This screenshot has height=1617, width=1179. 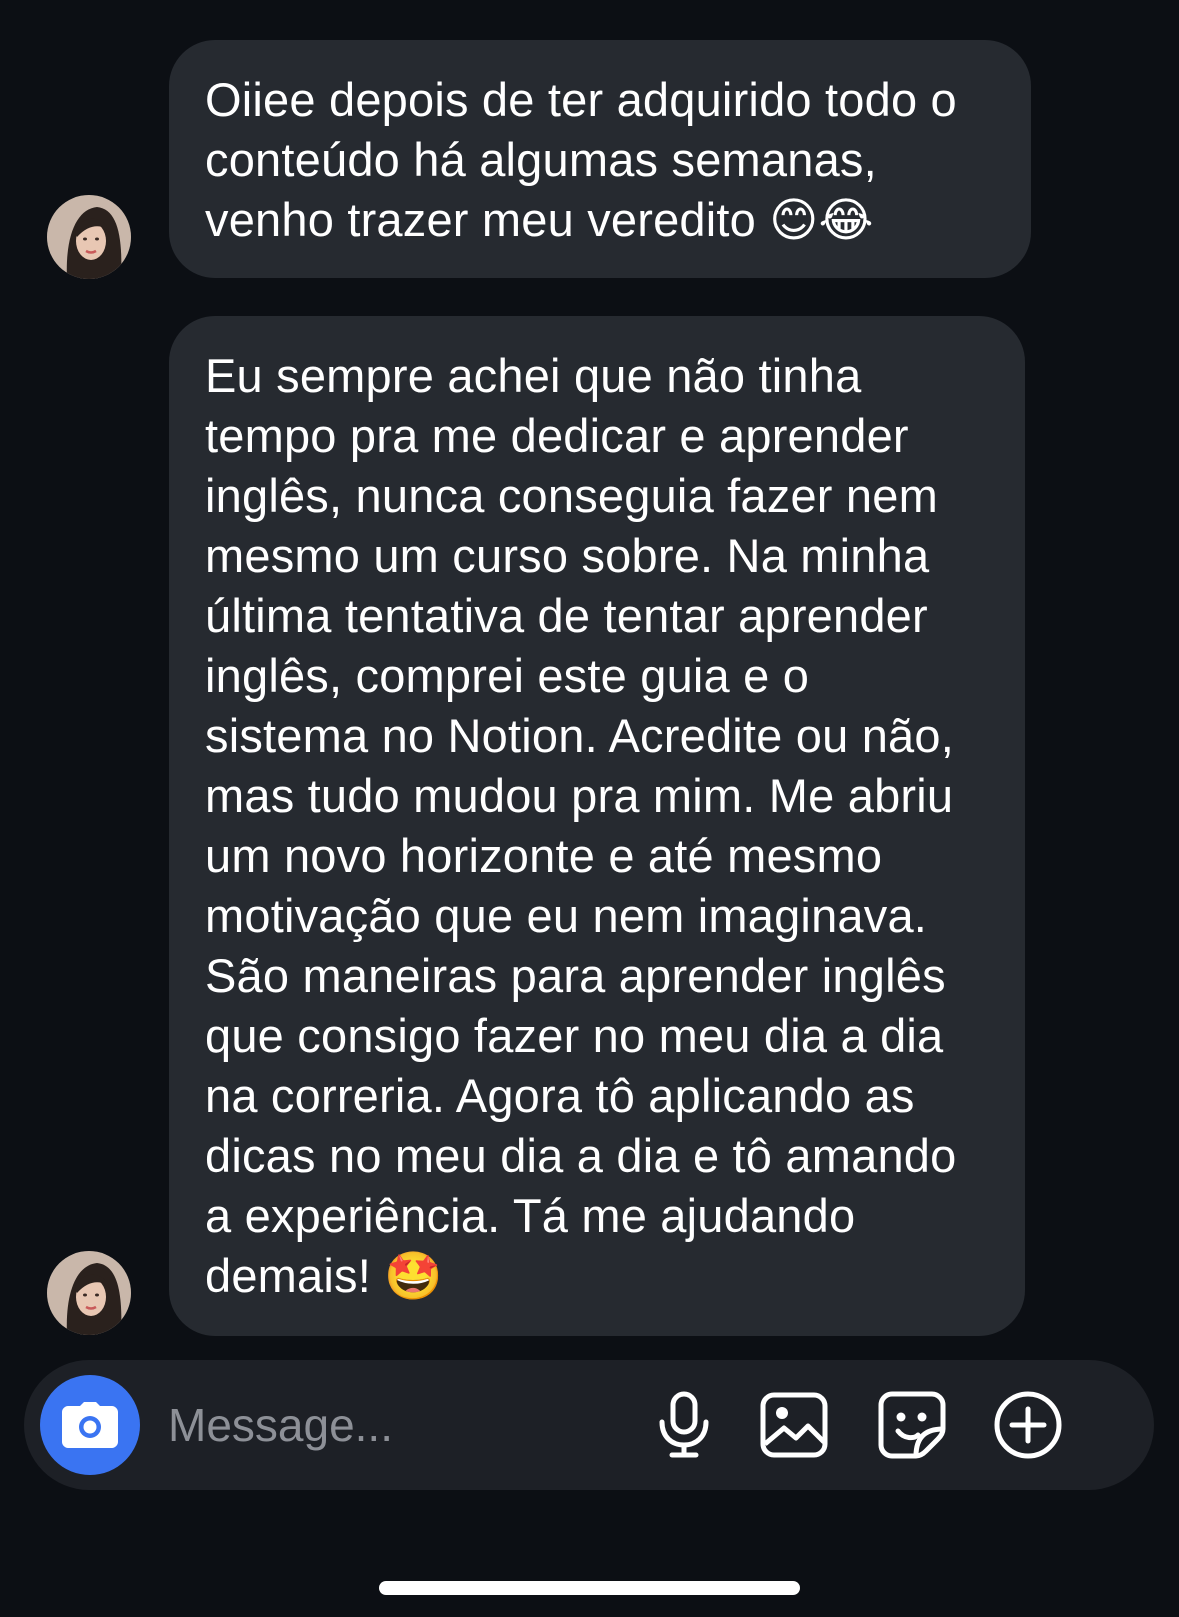 What do you see at coordinates (575, 975) in the screenshot?
I see `message-line: São maneiras para aprender inglês` at bounding box center [575, 975].